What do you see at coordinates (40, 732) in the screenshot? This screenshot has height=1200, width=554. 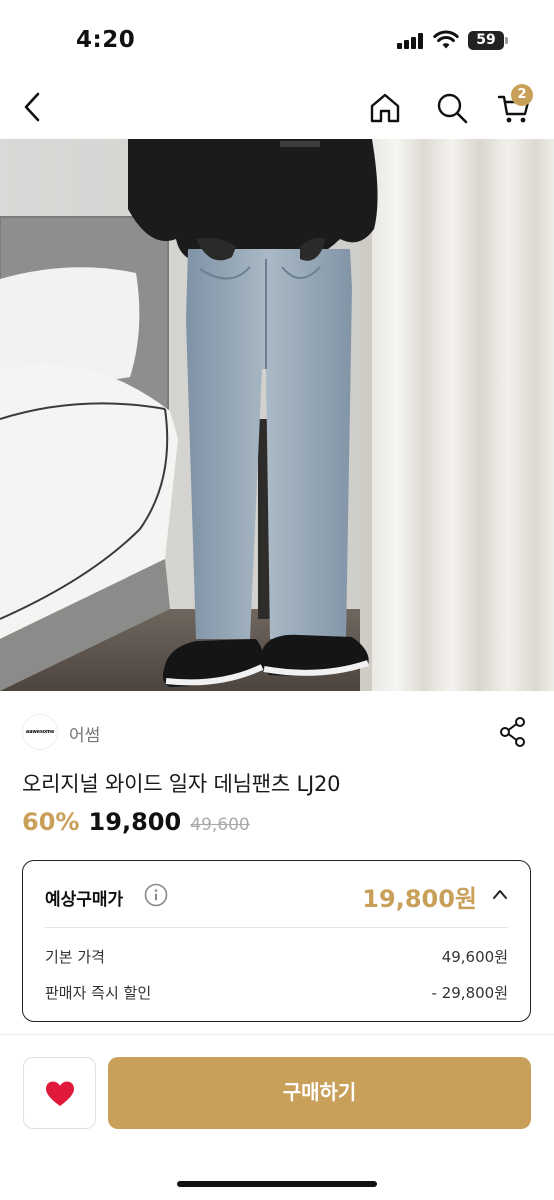 I see `seller-logo: aawesome` at bounding box center [40, 732].